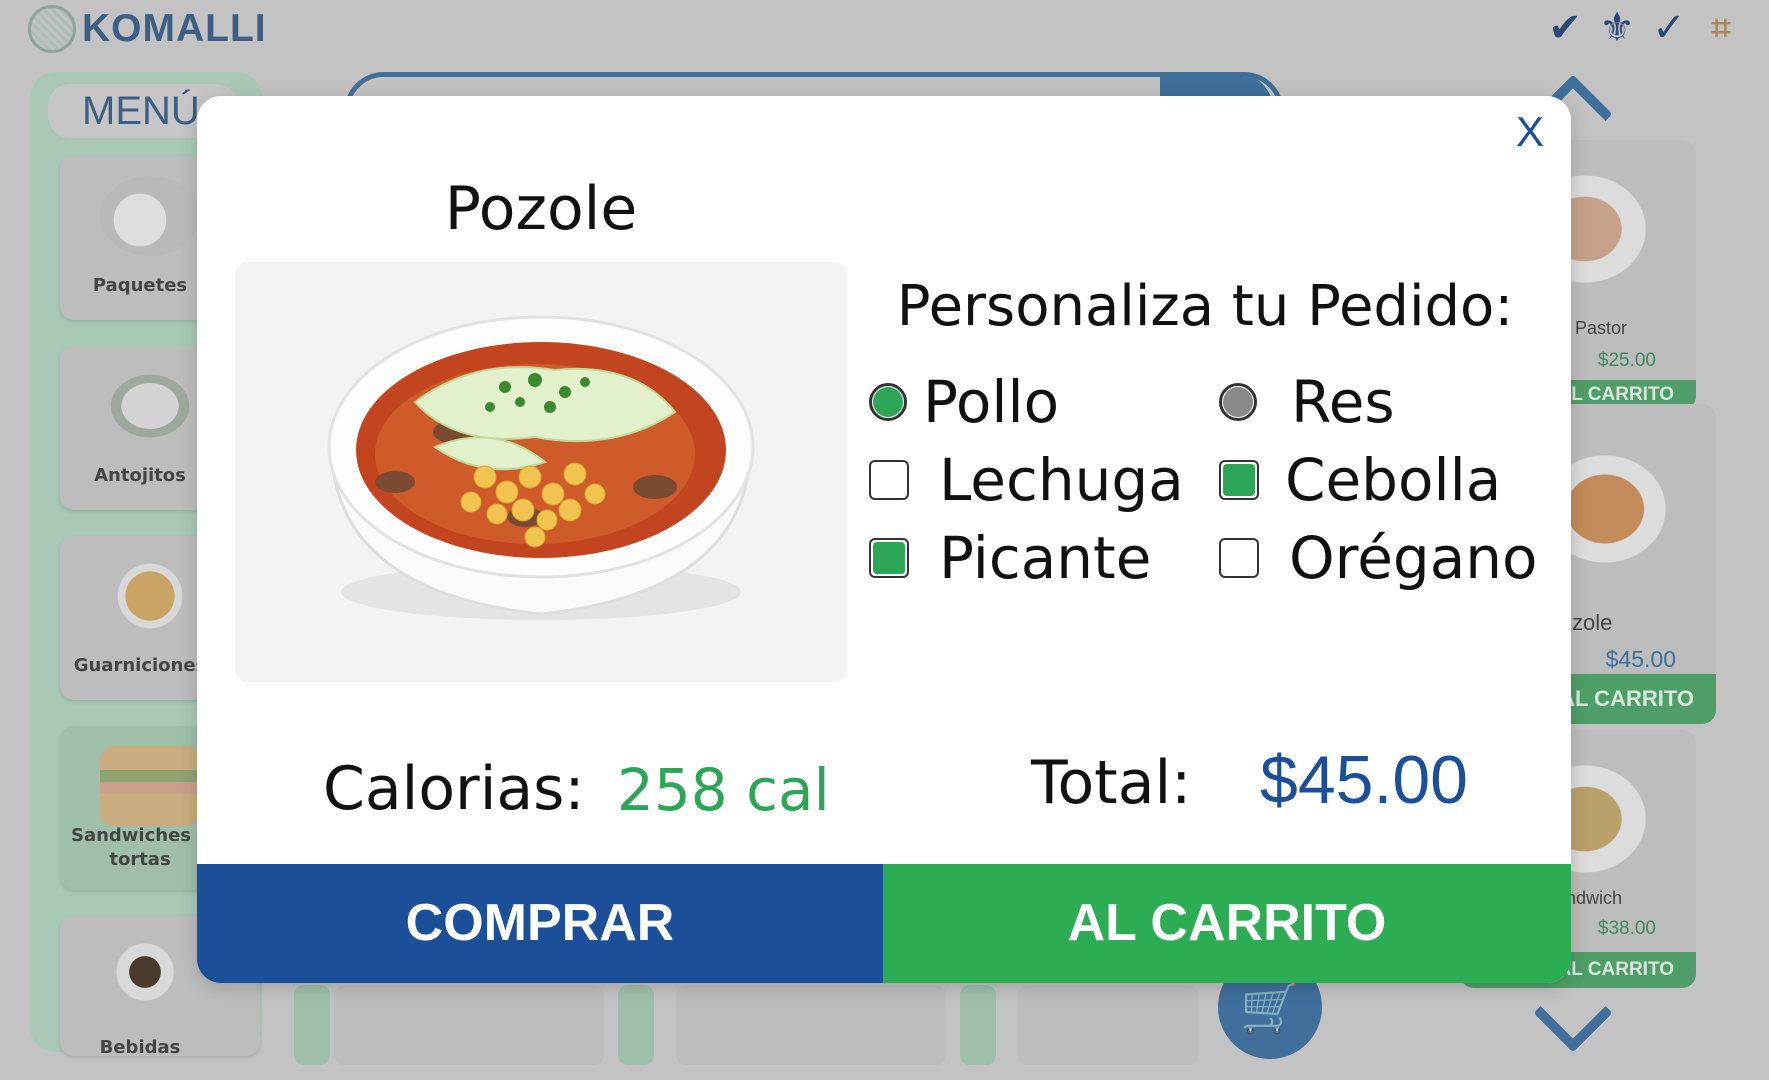  What do you see at coordinates (889, 558) in the screenshot?
I see `checkbox-picante` at bounding box center [889, 558].